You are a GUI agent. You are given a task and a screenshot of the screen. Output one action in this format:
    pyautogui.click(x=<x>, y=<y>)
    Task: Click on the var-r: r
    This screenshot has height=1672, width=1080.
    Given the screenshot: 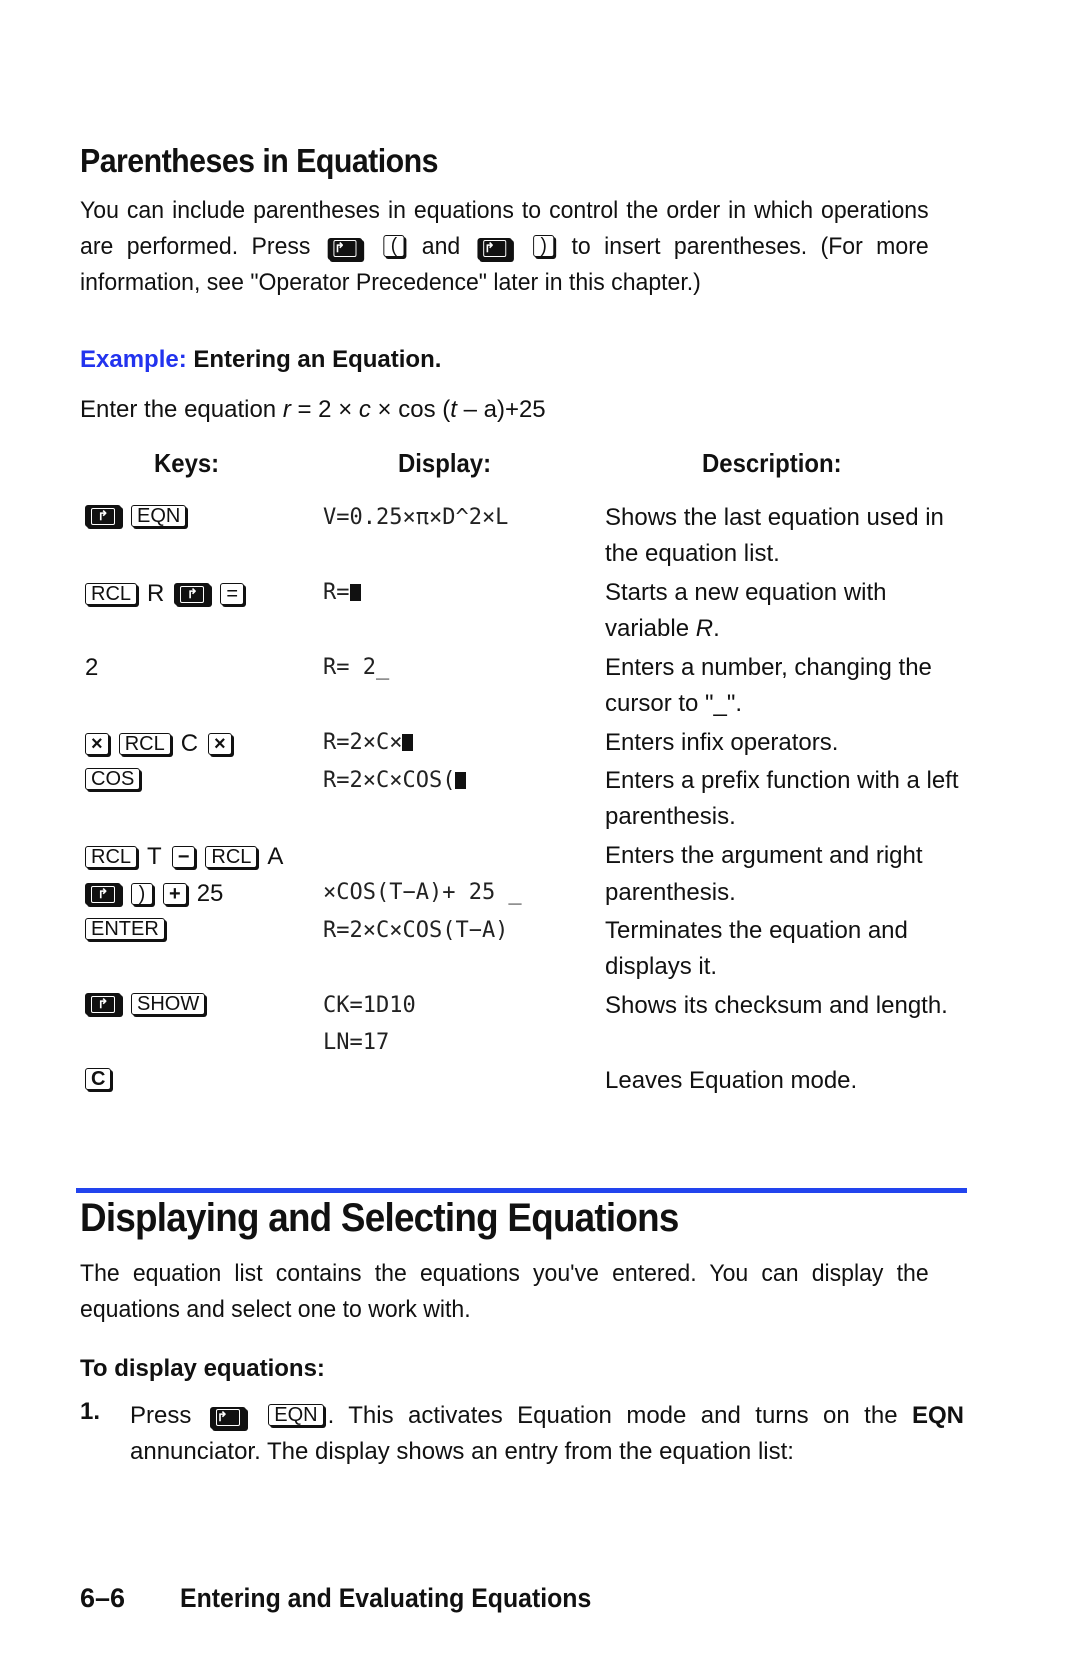 What is the action you would take?
    pyautogui.click(x=286, y=409)
    